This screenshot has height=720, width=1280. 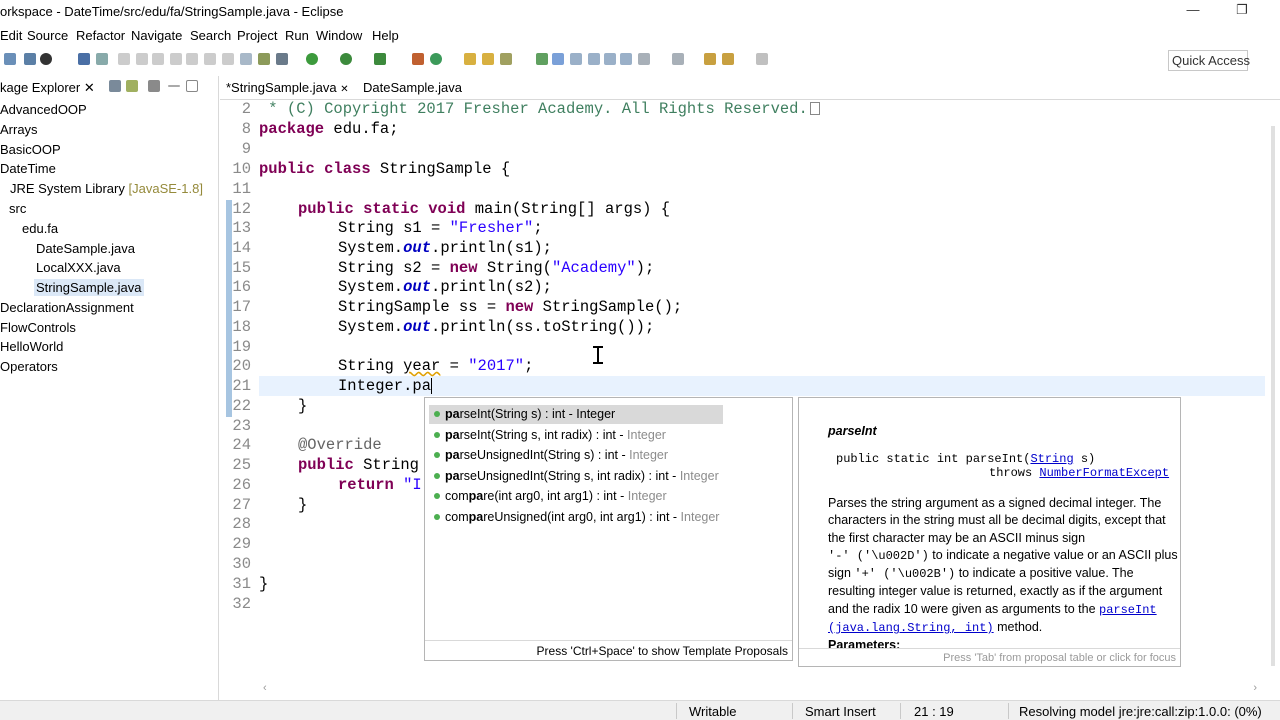 I want to click on block-selection-icon, so click(x=558, y=59).